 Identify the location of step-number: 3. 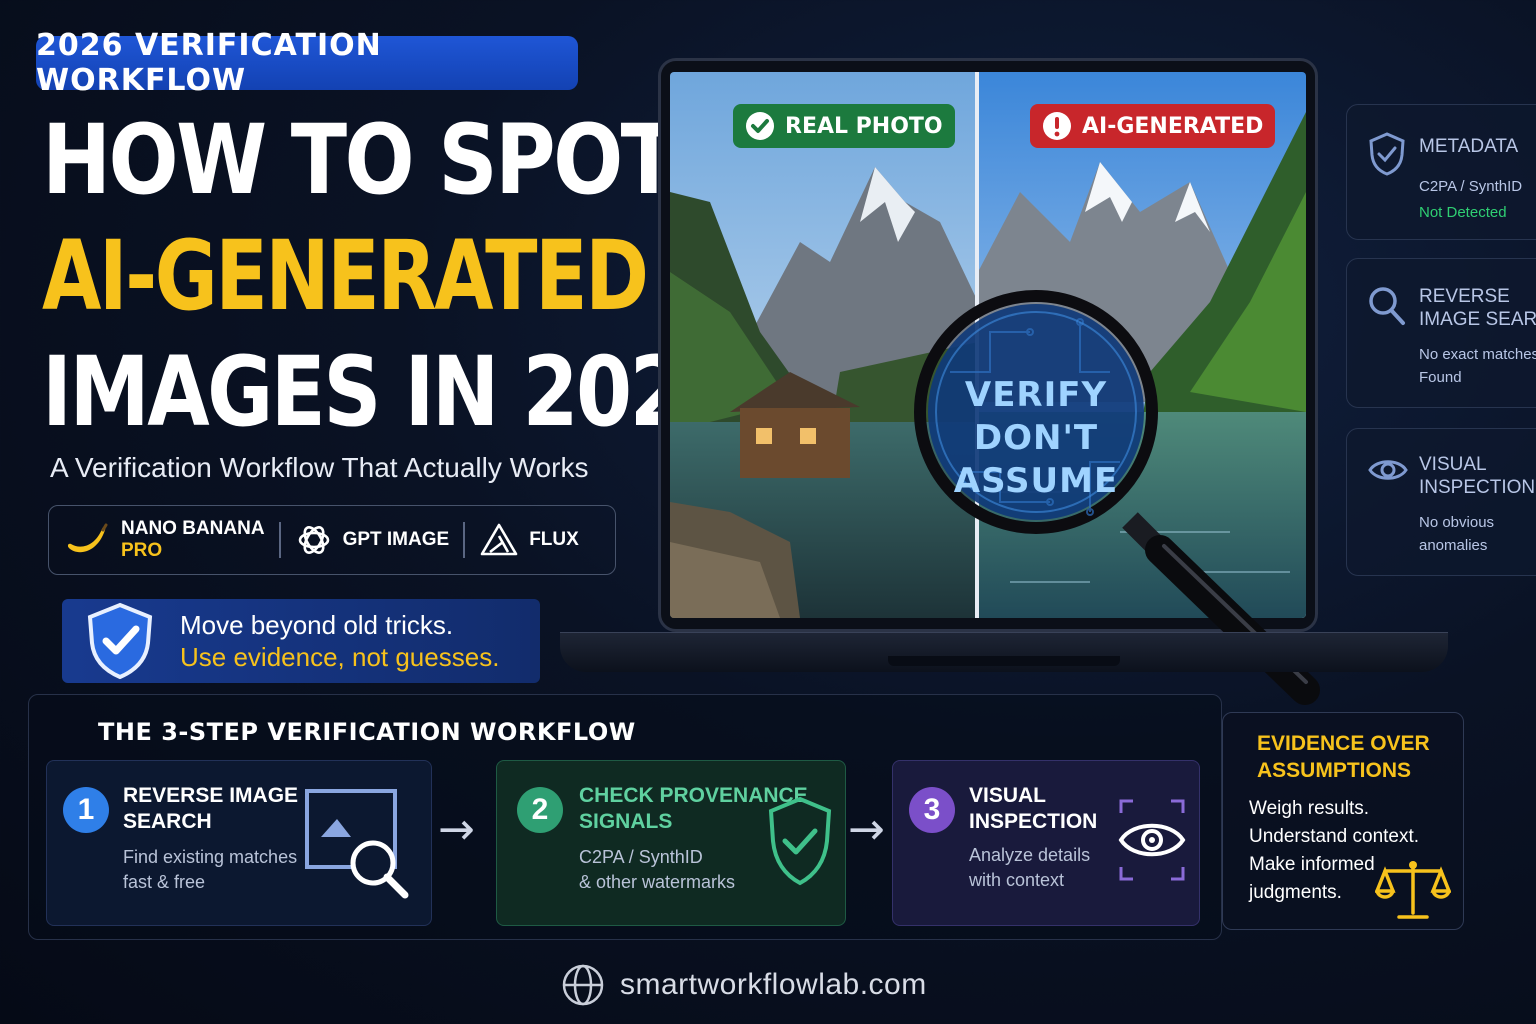
(932, 810).